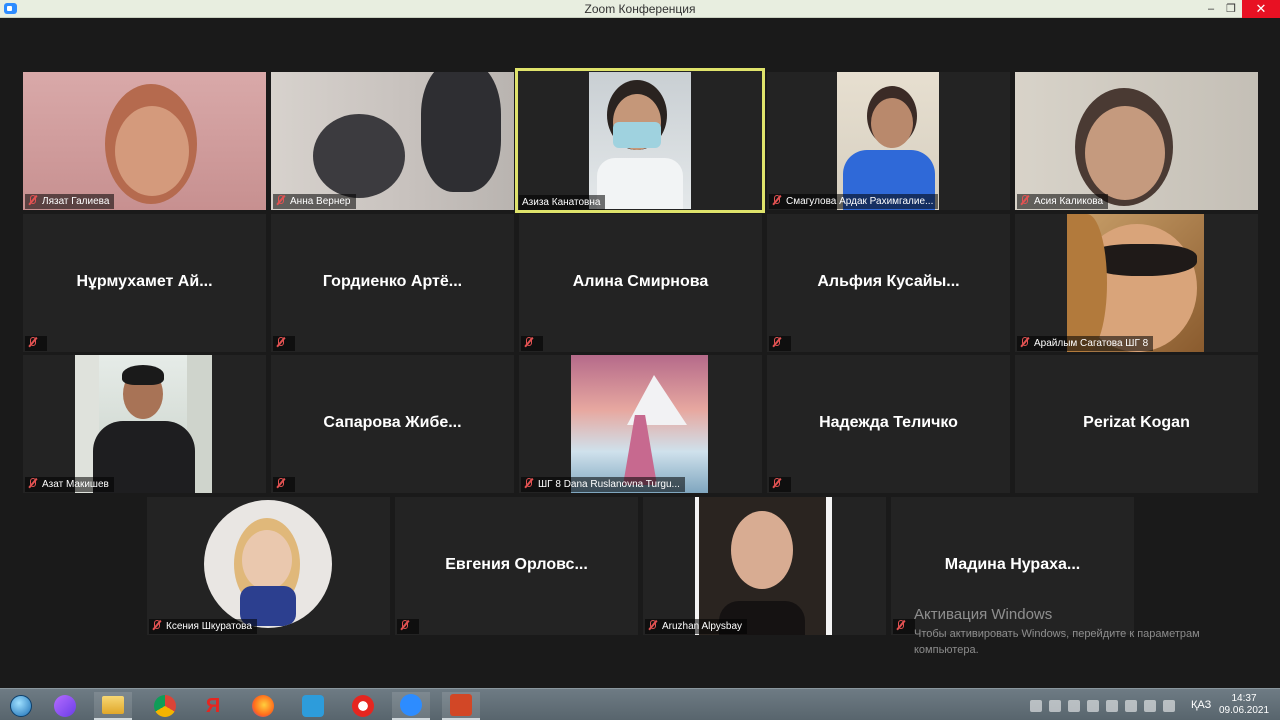 This screenshot has width=1280, height=720. I want to click on video-tile: Ксения Шкуратова, so click(268, 566).